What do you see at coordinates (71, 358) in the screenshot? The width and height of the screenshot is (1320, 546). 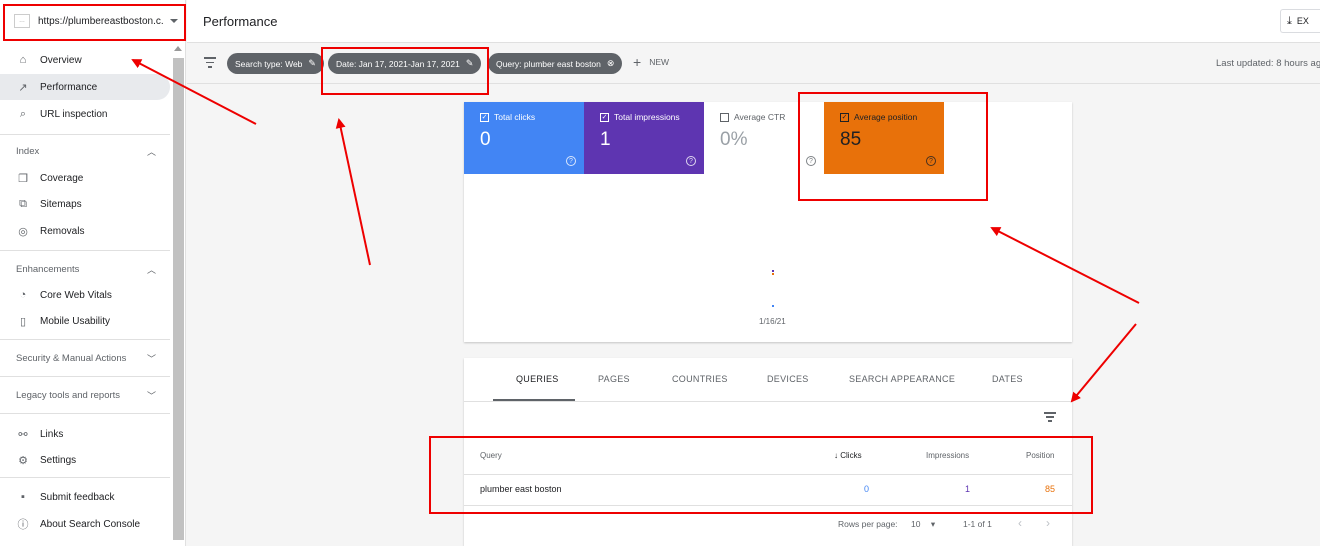 I see `section-label: Security & Manual Actions` at bounding box center [71, 358].